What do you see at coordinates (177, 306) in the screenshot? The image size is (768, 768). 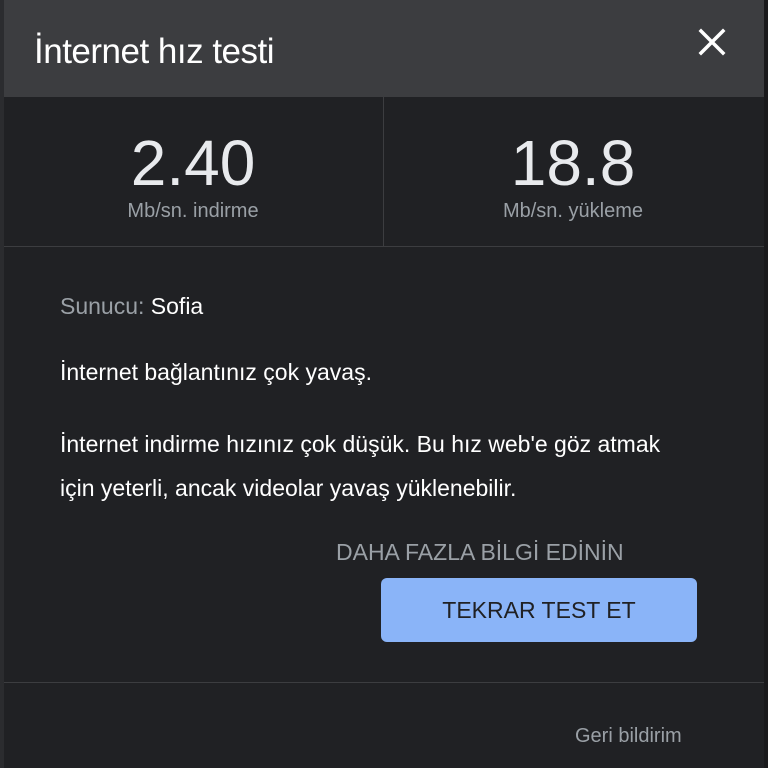 I see `server-name: Sofia` at bounding box center [177, 306].